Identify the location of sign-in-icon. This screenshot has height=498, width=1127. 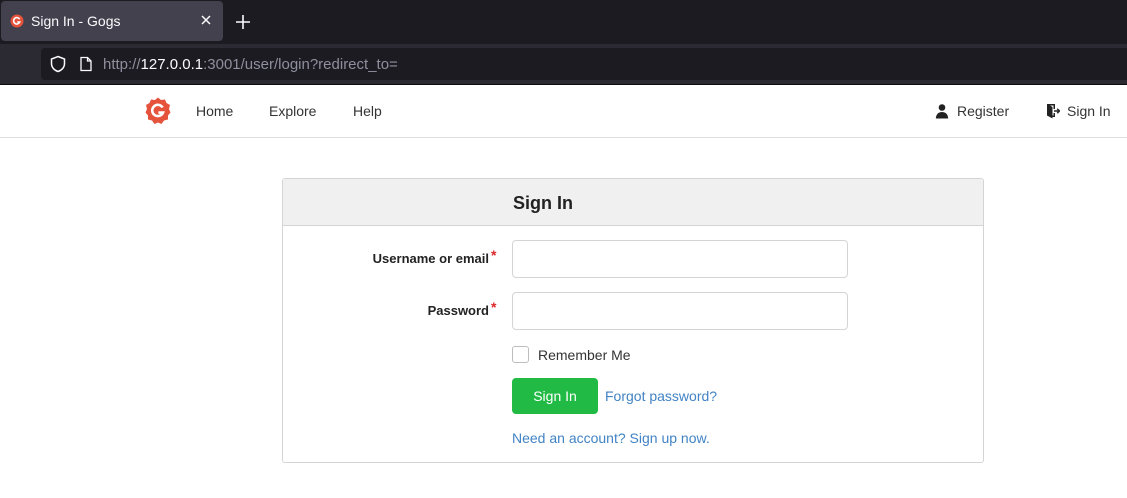
(1053, 111).